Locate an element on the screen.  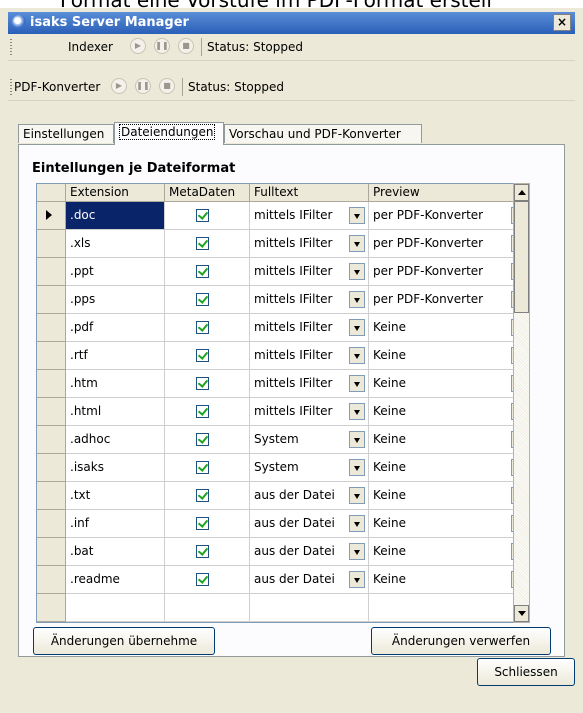
column-header-fulltext: Fulltext is located at coordinates (309, 193).